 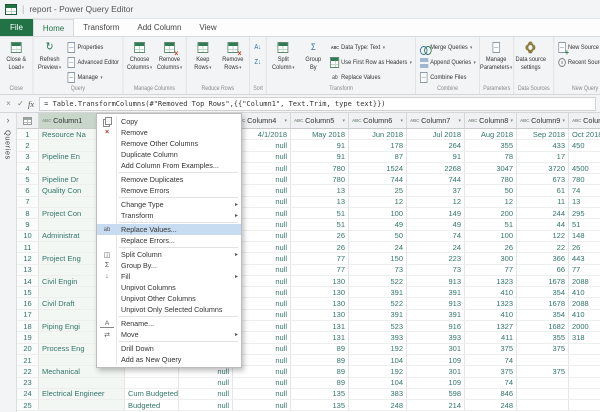 What do you see at coordinates (378, 225) in the screenshot?
I see `cell: 49` at bounding box center [378, 225].